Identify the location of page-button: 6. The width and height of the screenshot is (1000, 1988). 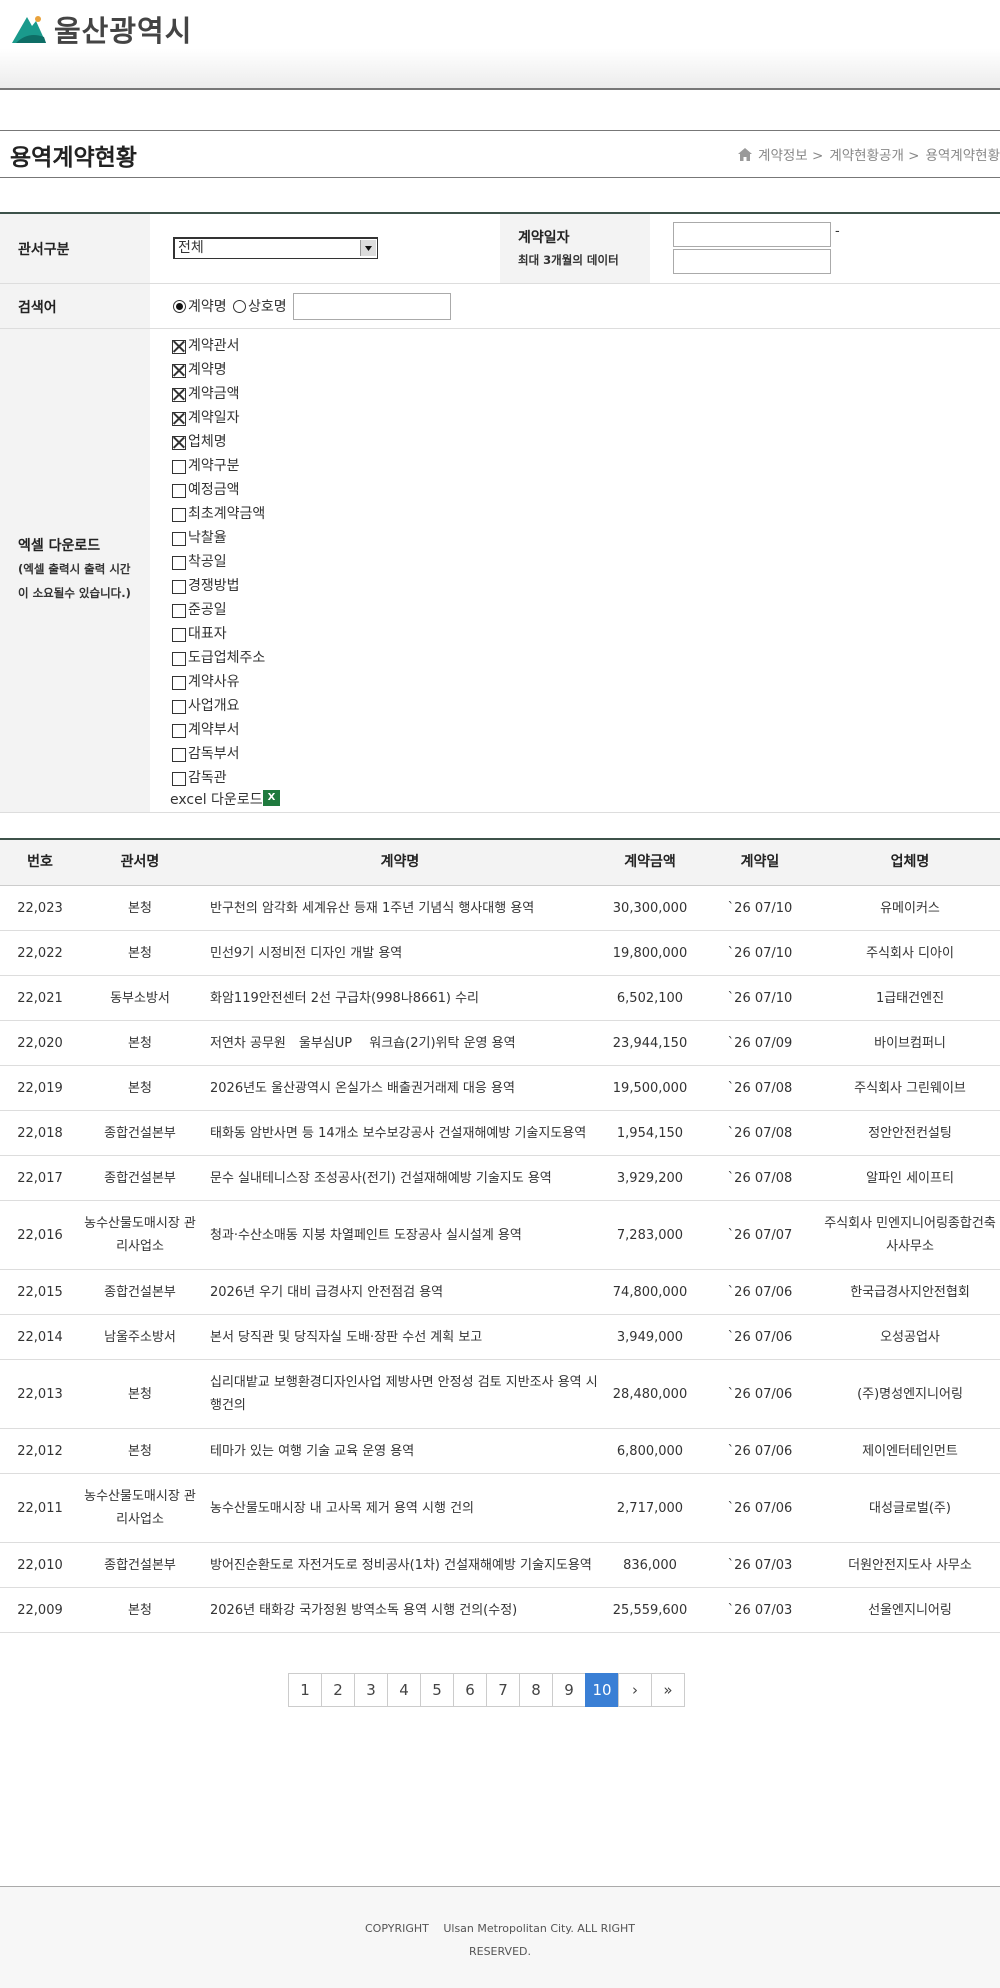
(470, 1690).